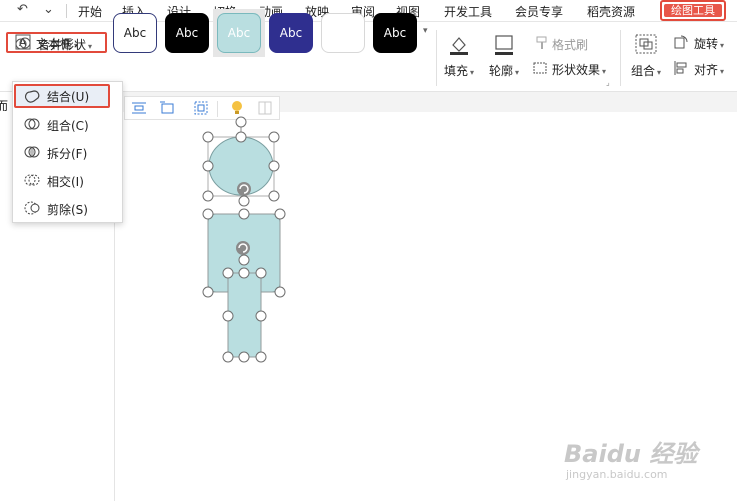 The width and height of the screenshot is (737, 501). What do you see at coordinates (459, 44) in the screenshot?
I see `fill-bucket-icon` at bounding box center [459, 44].